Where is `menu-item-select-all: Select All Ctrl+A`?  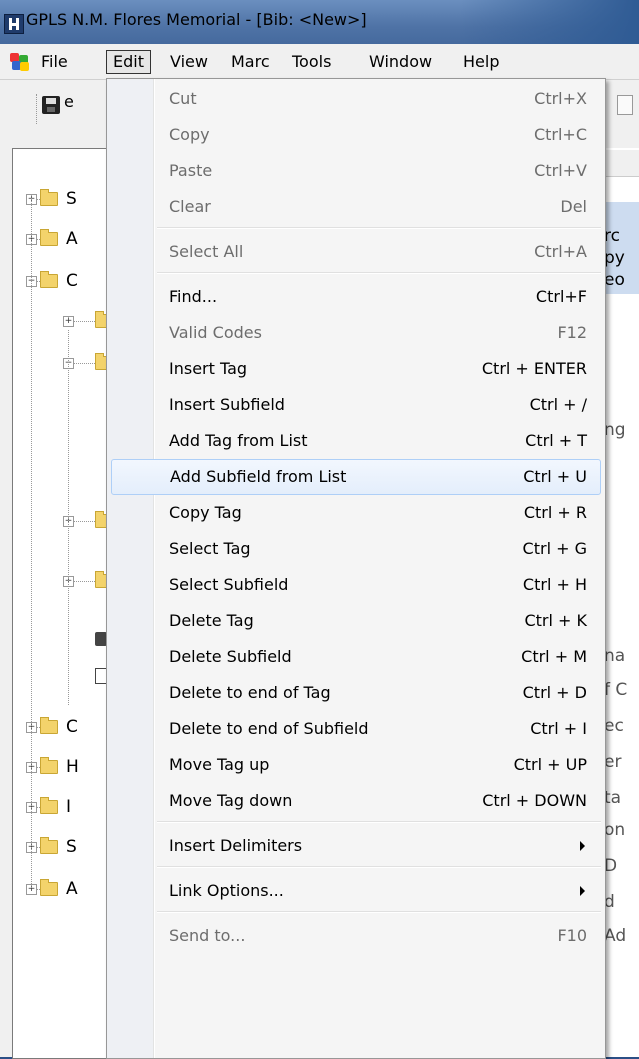 menu-item-select-all: Select All Ctrl+A is located at coordinates (355, 252).